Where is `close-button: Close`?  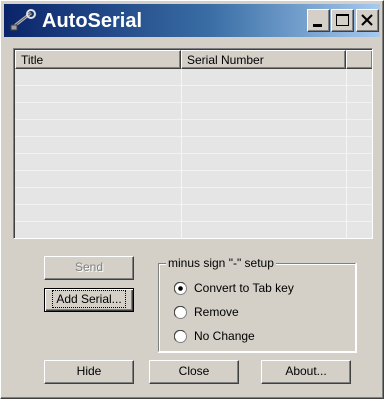
close-button: Close is located at coordinates (194, 372).